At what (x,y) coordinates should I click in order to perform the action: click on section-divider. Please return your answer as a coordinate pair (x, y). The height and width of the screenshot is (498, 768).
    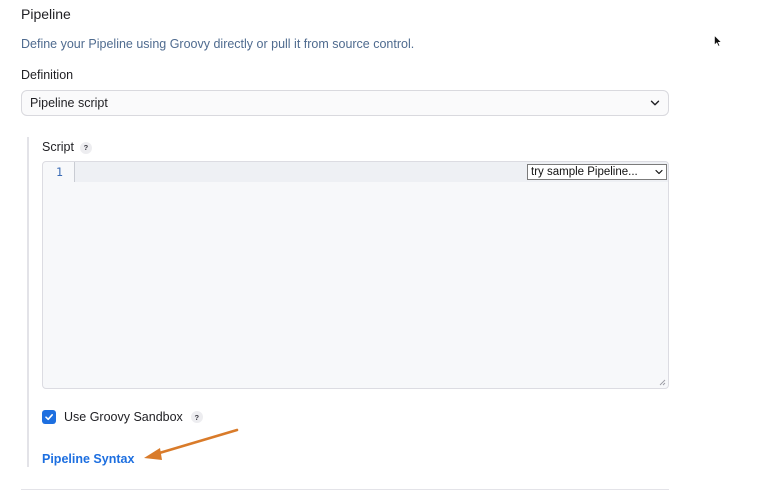
    Looking at the image, I should click on (345, 489).